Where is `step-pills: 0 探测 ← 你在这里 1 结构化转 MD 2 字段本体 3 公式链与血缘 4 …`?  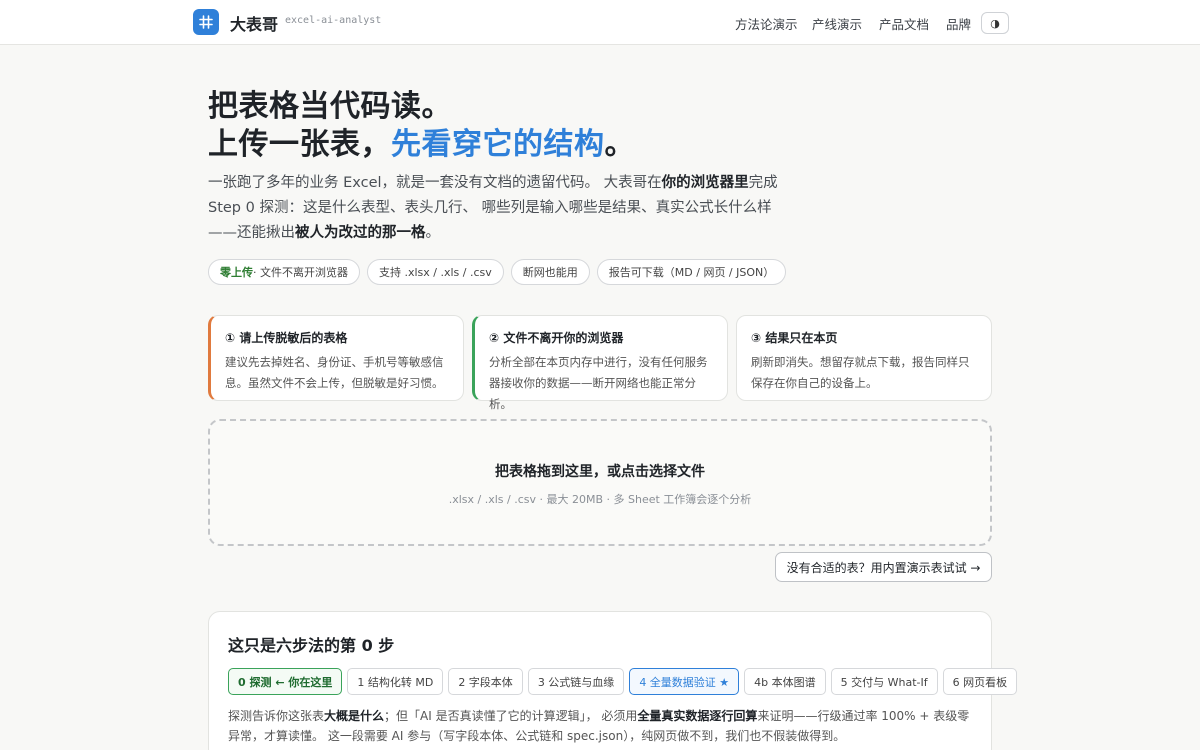 step-pills: 0 探测 ← 你在这里 1 结构化转 MD 2 字段本体 3 公式链与血缘 4 … is located at coordinates (623, 681).